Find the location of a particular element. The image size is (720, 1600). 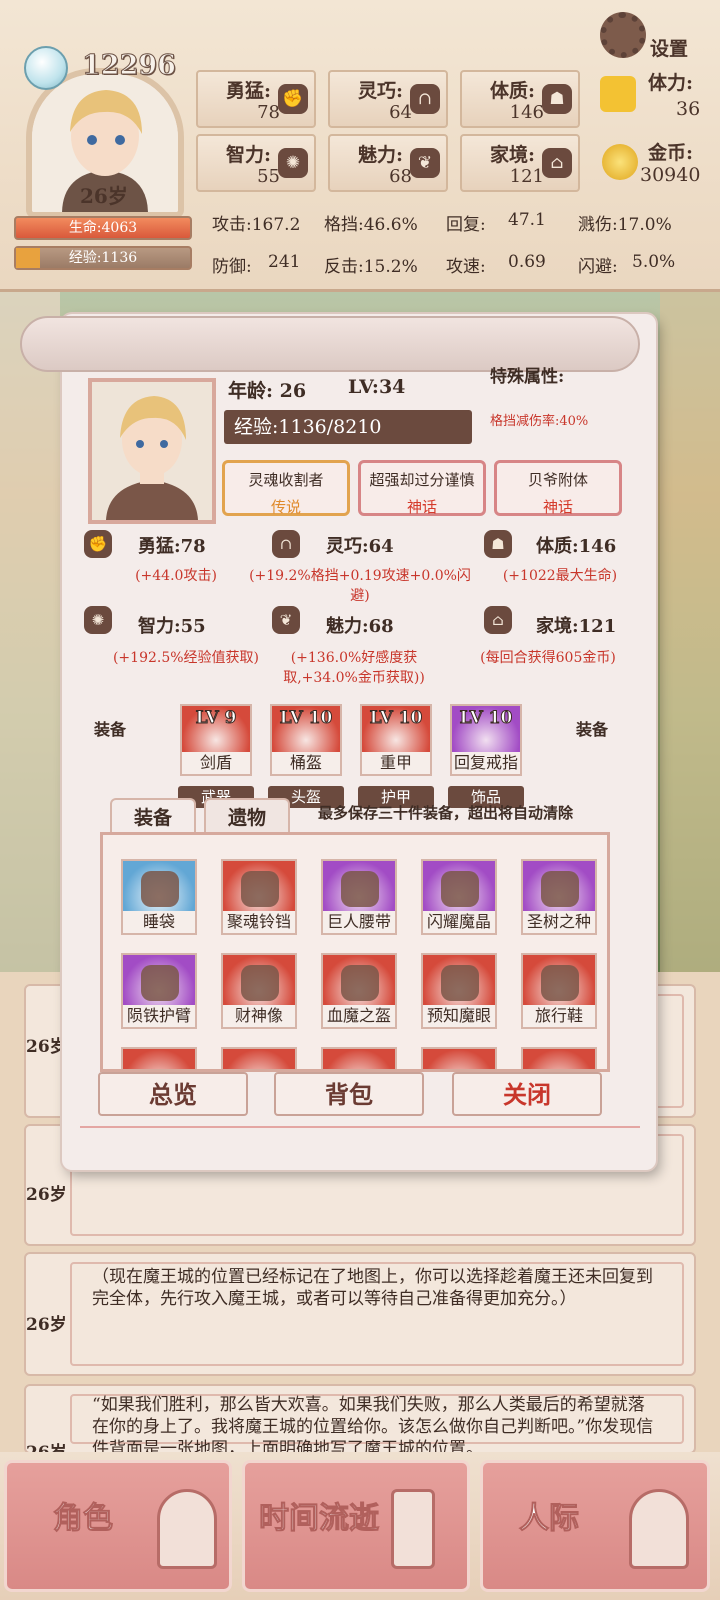

defense-label: 防御: is located at coordinates (232, 267).